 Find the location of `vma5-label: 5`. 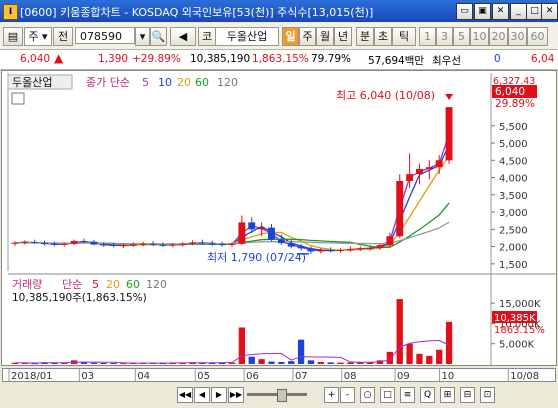

vma5-label: 5 is located at coordinates (95, 284).